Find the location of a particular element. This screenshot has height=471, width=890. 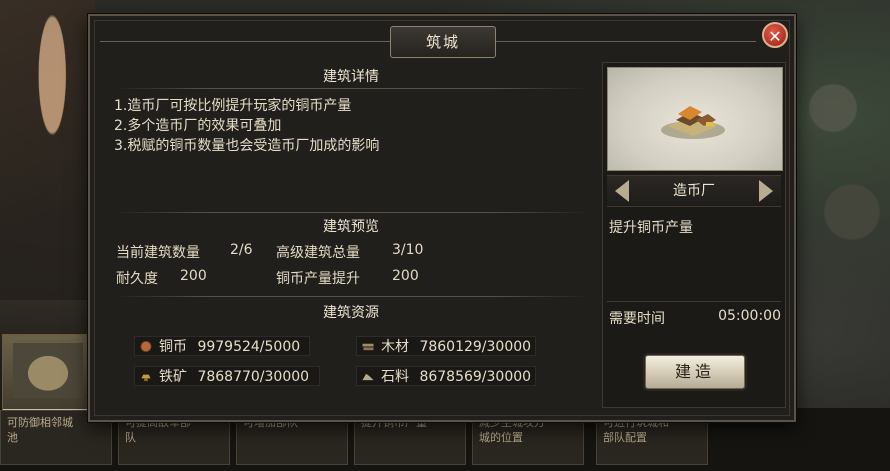

copper-coin-icon is located at coordinates (146, 346).